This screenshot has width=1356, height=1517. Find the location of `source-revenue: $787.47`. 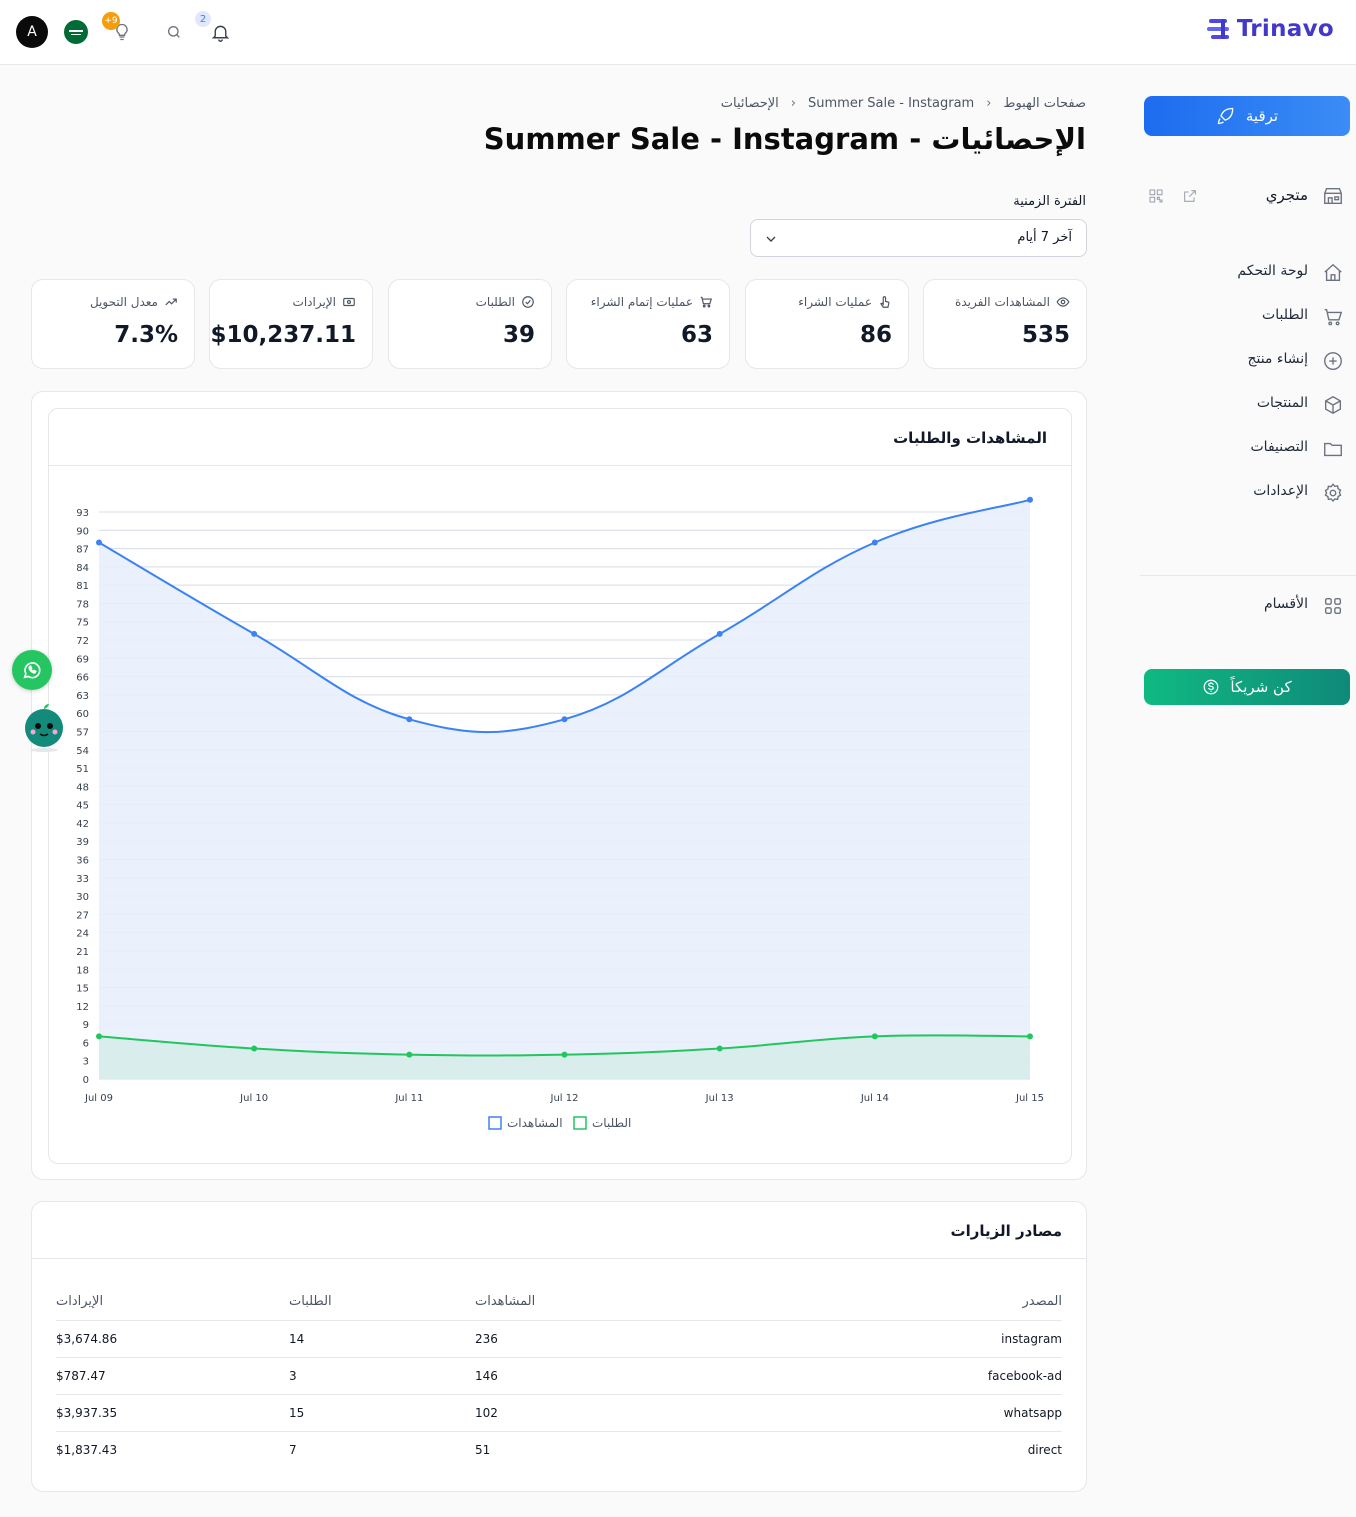

source-revenue: $787.47 is located at coordinates (81, 1376).